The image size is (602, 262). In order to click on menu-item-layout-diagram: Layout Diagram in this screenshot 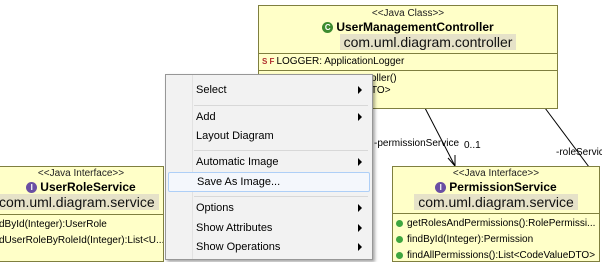, I will do `click(269, 136)`.